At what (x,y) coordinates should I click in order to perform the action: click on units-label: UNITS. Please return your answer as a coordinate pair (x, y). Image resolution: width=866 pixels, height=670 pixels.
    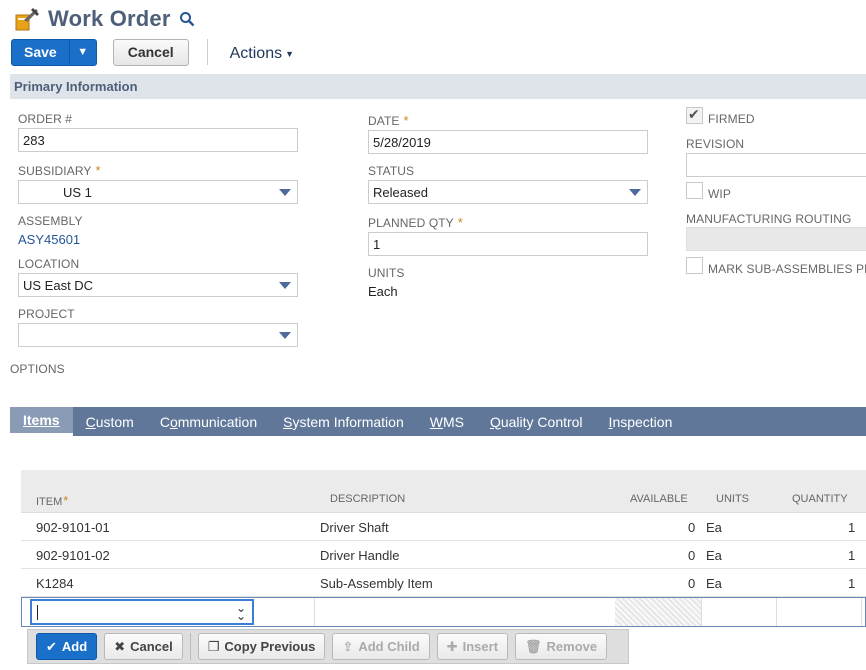
    Looking at the image, I should click on (386, 273).